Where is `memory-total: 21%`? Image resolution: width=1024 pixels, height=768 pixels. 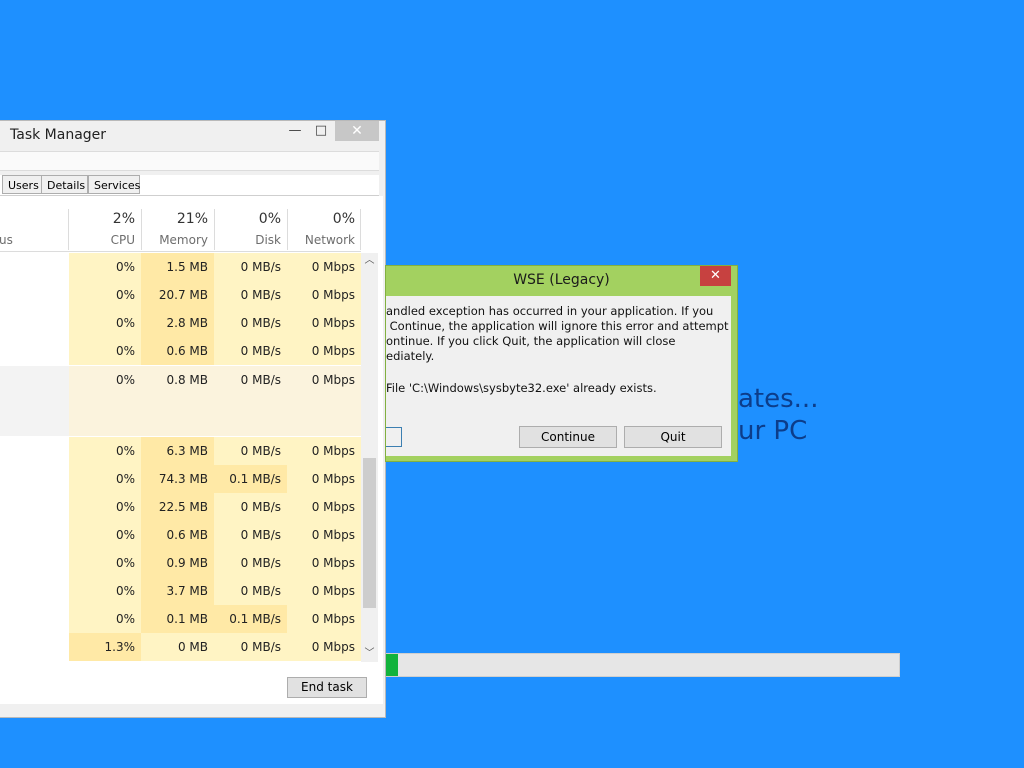 memory-total: 21% is located at coordinates (174, 219).